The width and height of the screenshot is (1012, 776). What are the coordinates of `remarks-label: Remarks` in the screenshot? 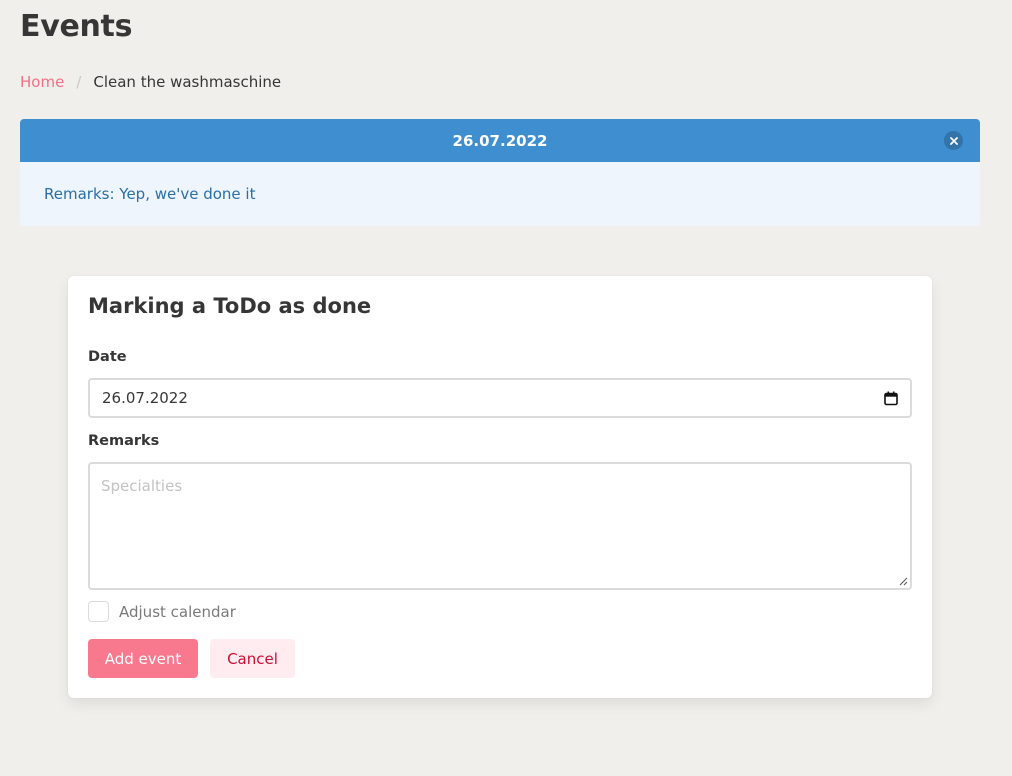 It's located at (124, 441).